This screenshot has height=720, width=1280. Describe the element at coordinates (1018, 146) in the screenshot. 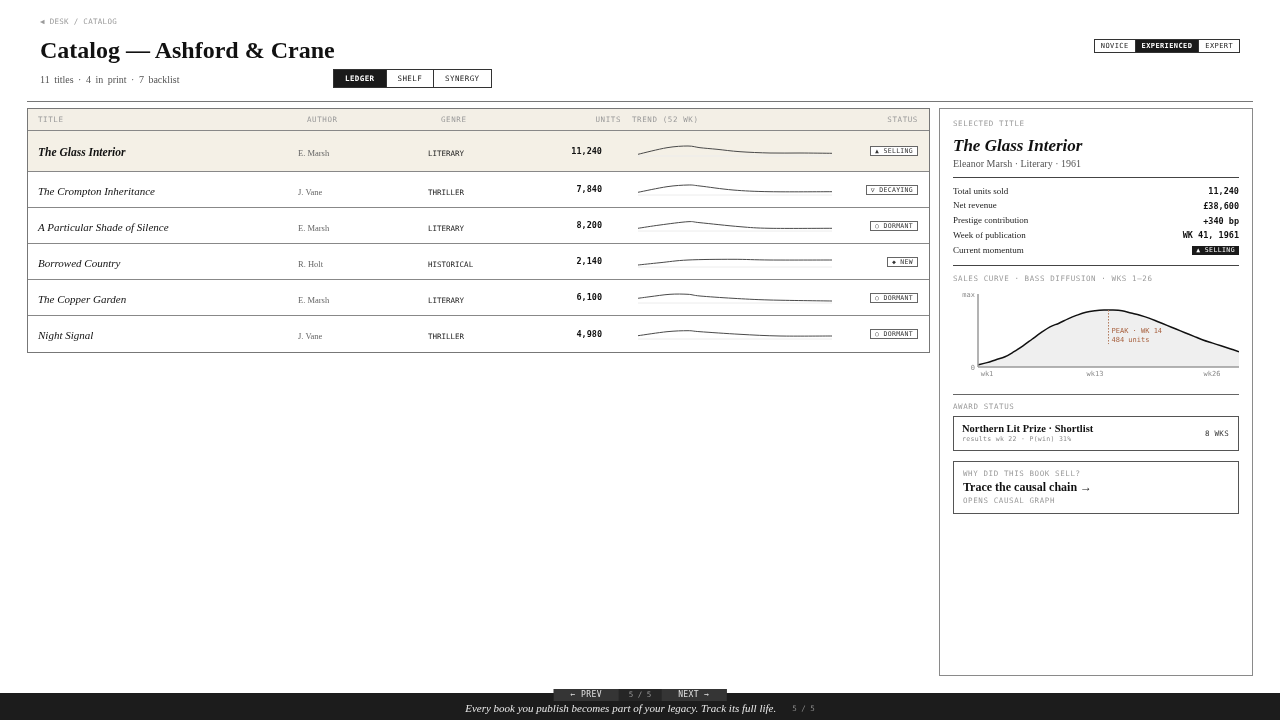

I see `detail-title: The Glass Interior` at that location.